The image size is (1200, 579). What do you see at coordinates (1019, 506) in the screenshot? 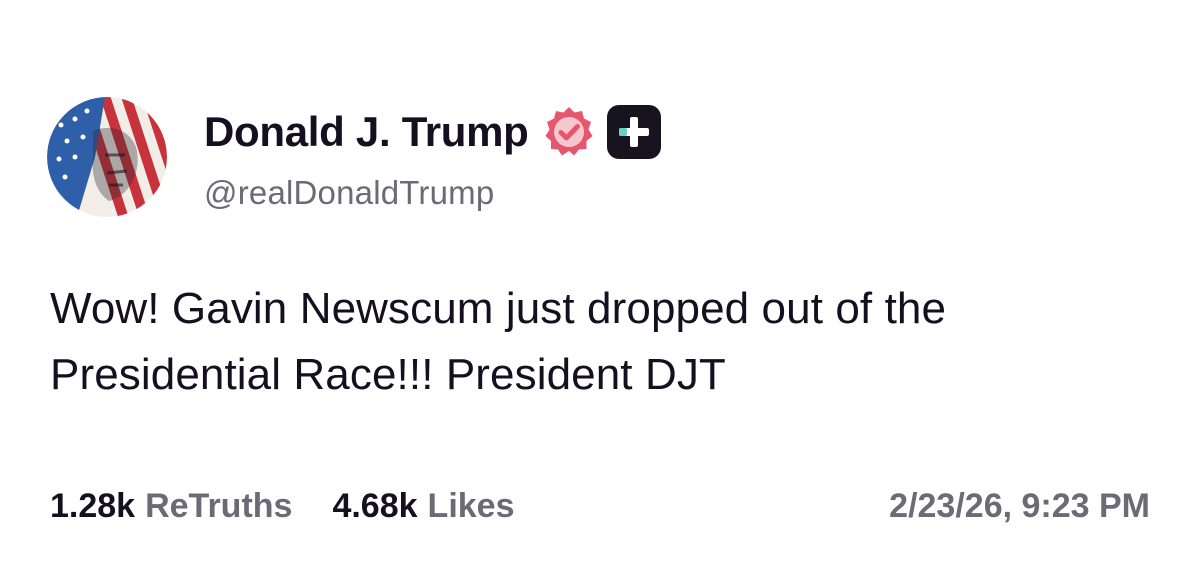
I see `post-timestamp: 2/23/26, 9:23 PM` at bounding box center [1019, 506].